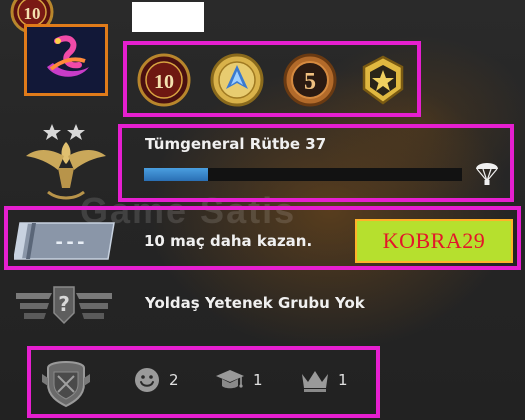 The height and width of the screenshot is (420, 525). I want to click on commendation-friendly: 2, so click(156, 380).